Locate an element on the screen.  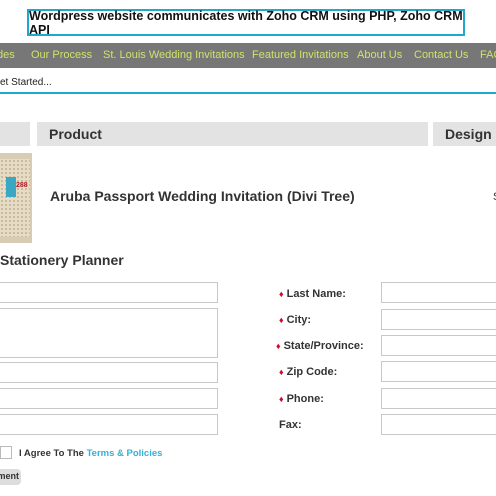
table-header-design-label: Design F is located at coordinates (470, 134).